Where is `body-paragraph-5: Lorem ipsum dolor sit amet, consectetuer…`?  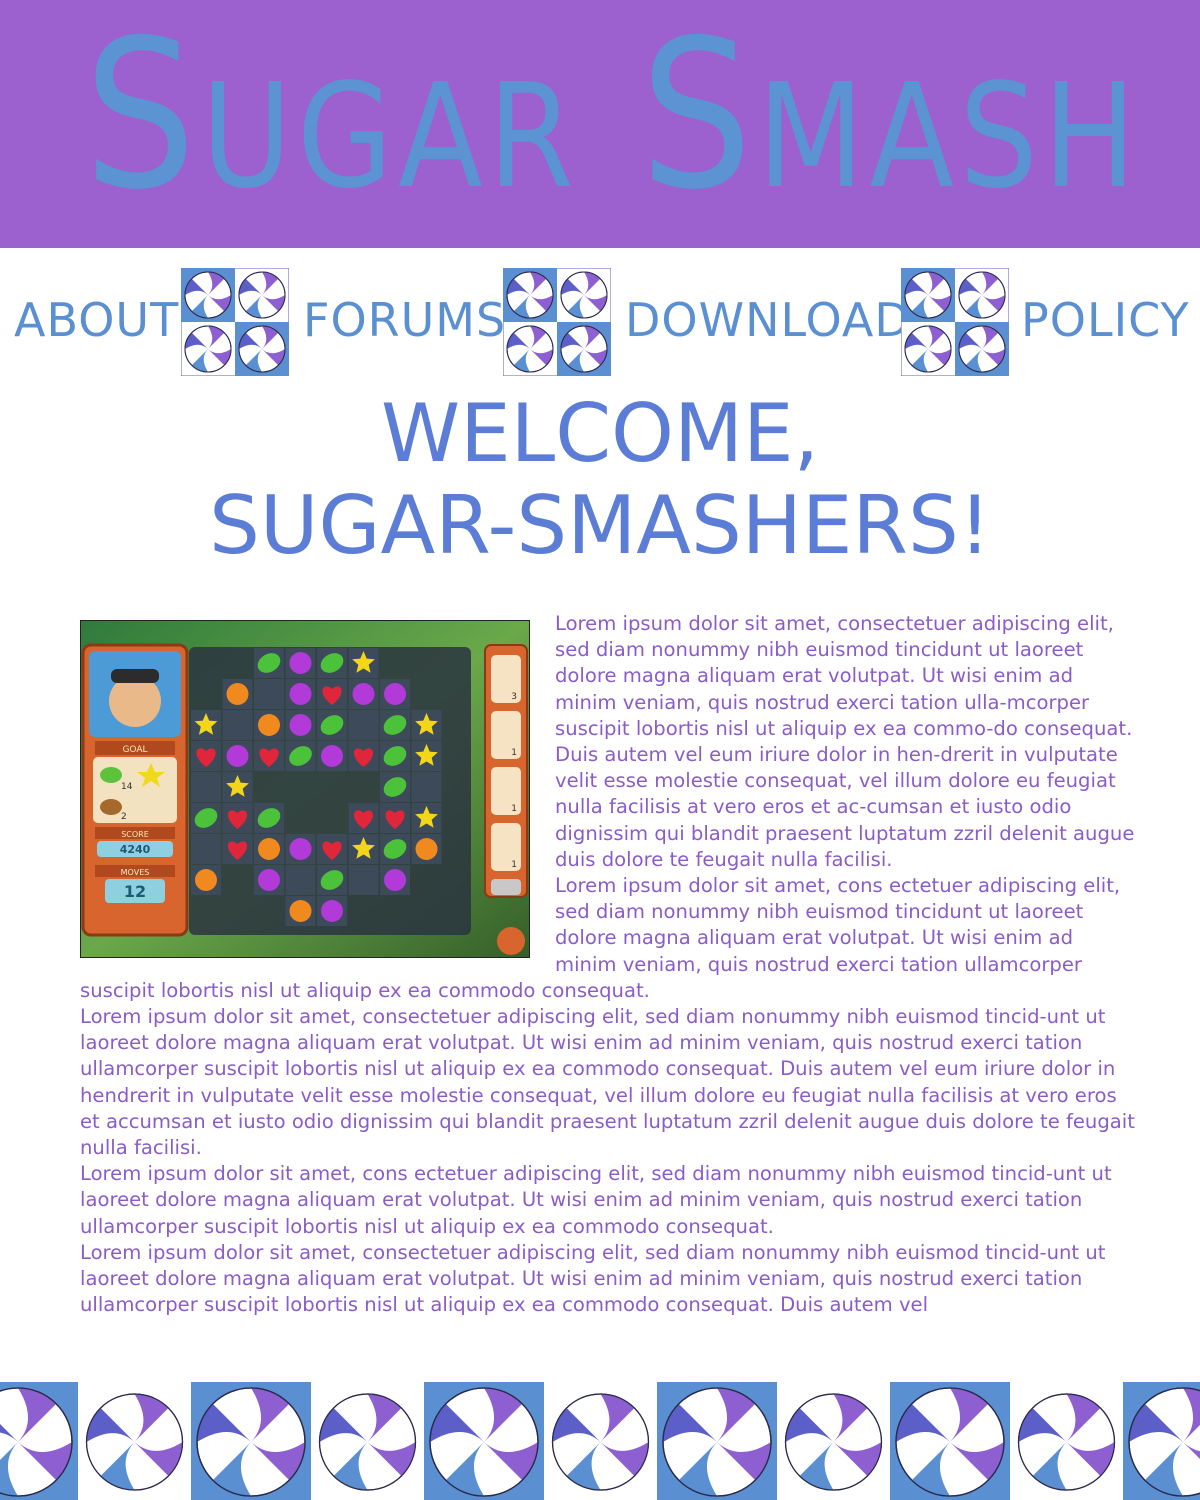
body-paragraph-5: Lorem ipsum dolor sit amet, consectetuer… is located at coordinates (593, 1278).